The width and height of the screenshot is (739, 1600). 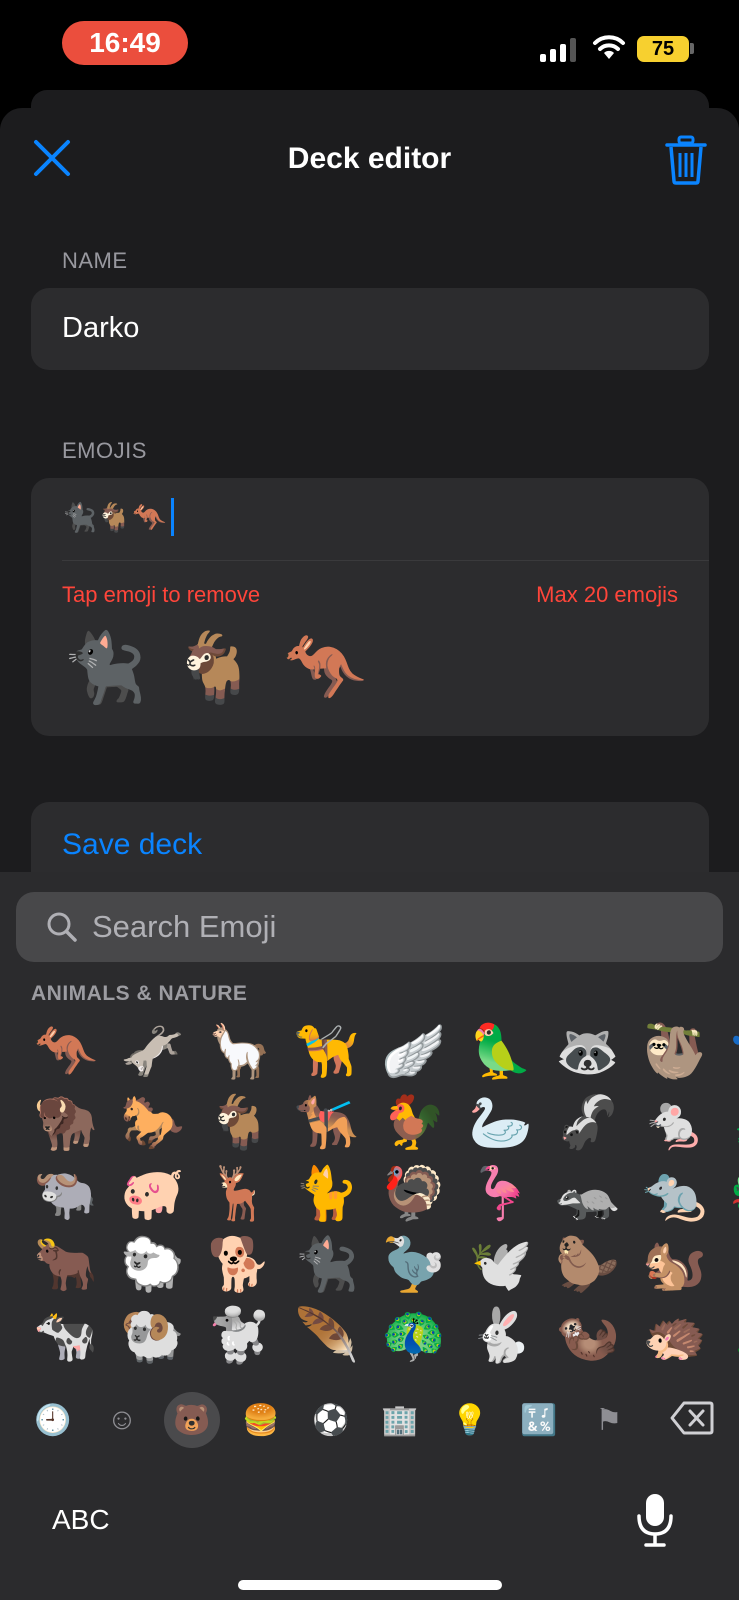 I want to click on emoji-key: 🦡, so click(x=587, y=1194).